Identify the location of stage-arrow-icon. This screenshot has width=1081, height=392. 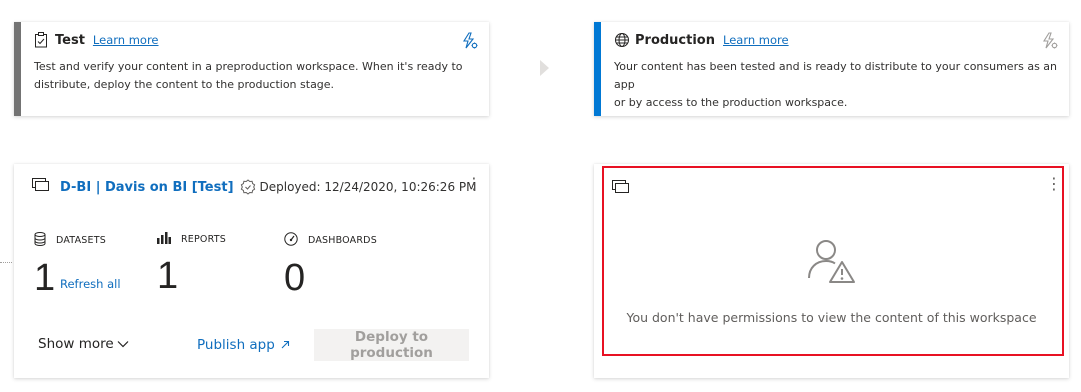
(544, 68).